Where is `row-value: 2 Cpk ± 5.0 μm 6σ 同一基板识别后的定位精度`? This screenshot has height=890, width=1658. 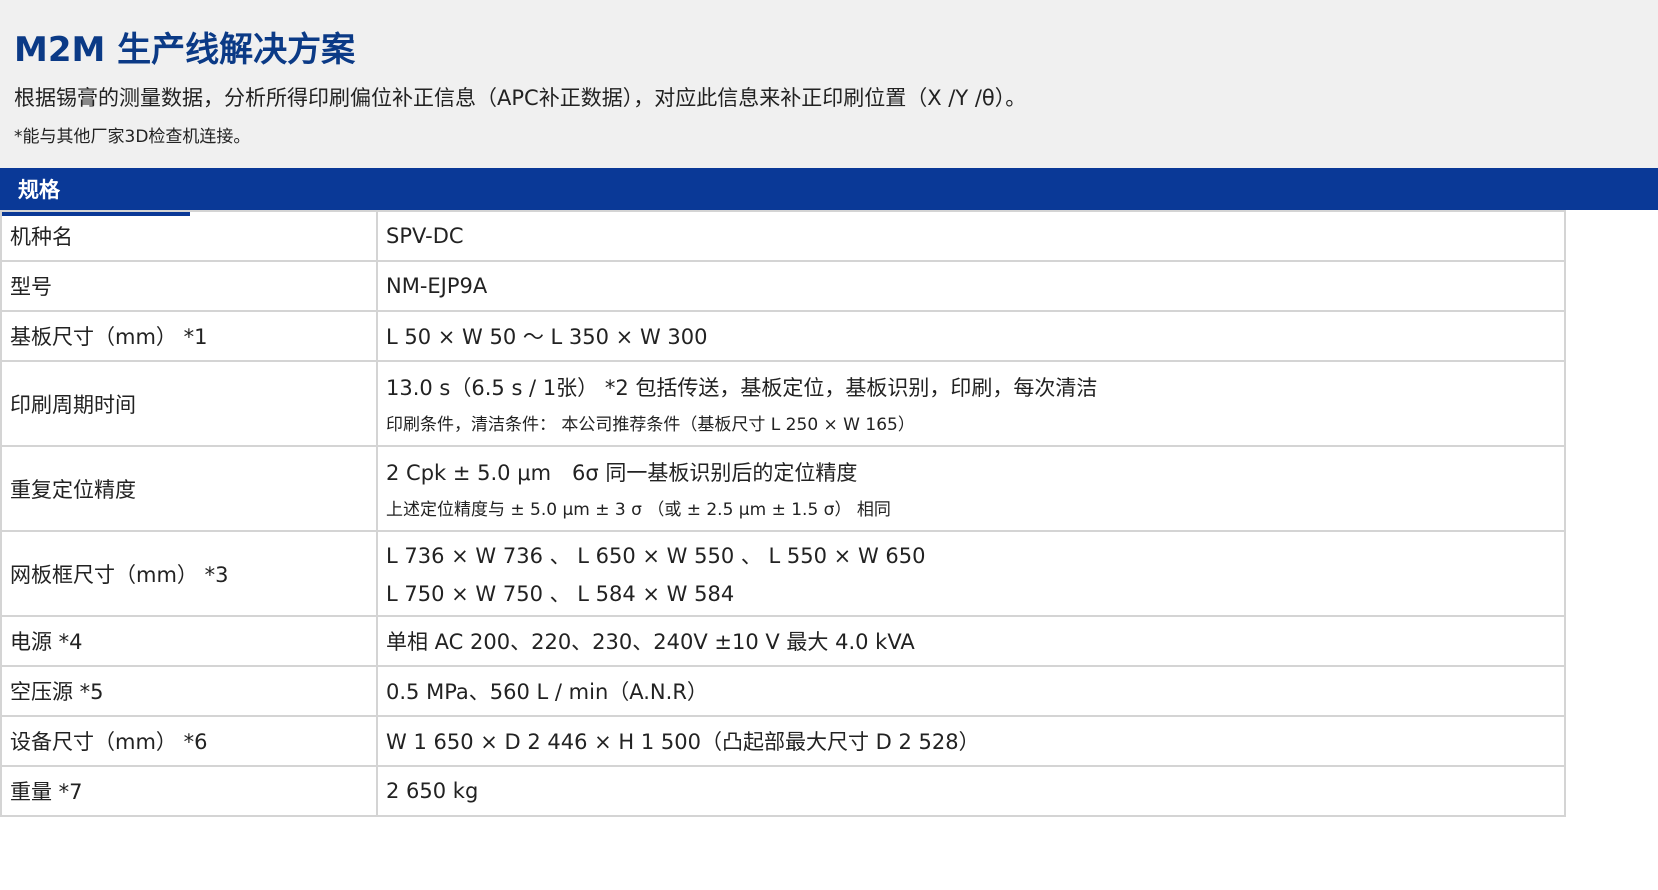 row-value: 2 Cpk ± 5.0 μm 6σ 同一基板识别后的定位精度 is located at coordinates (622, 473).